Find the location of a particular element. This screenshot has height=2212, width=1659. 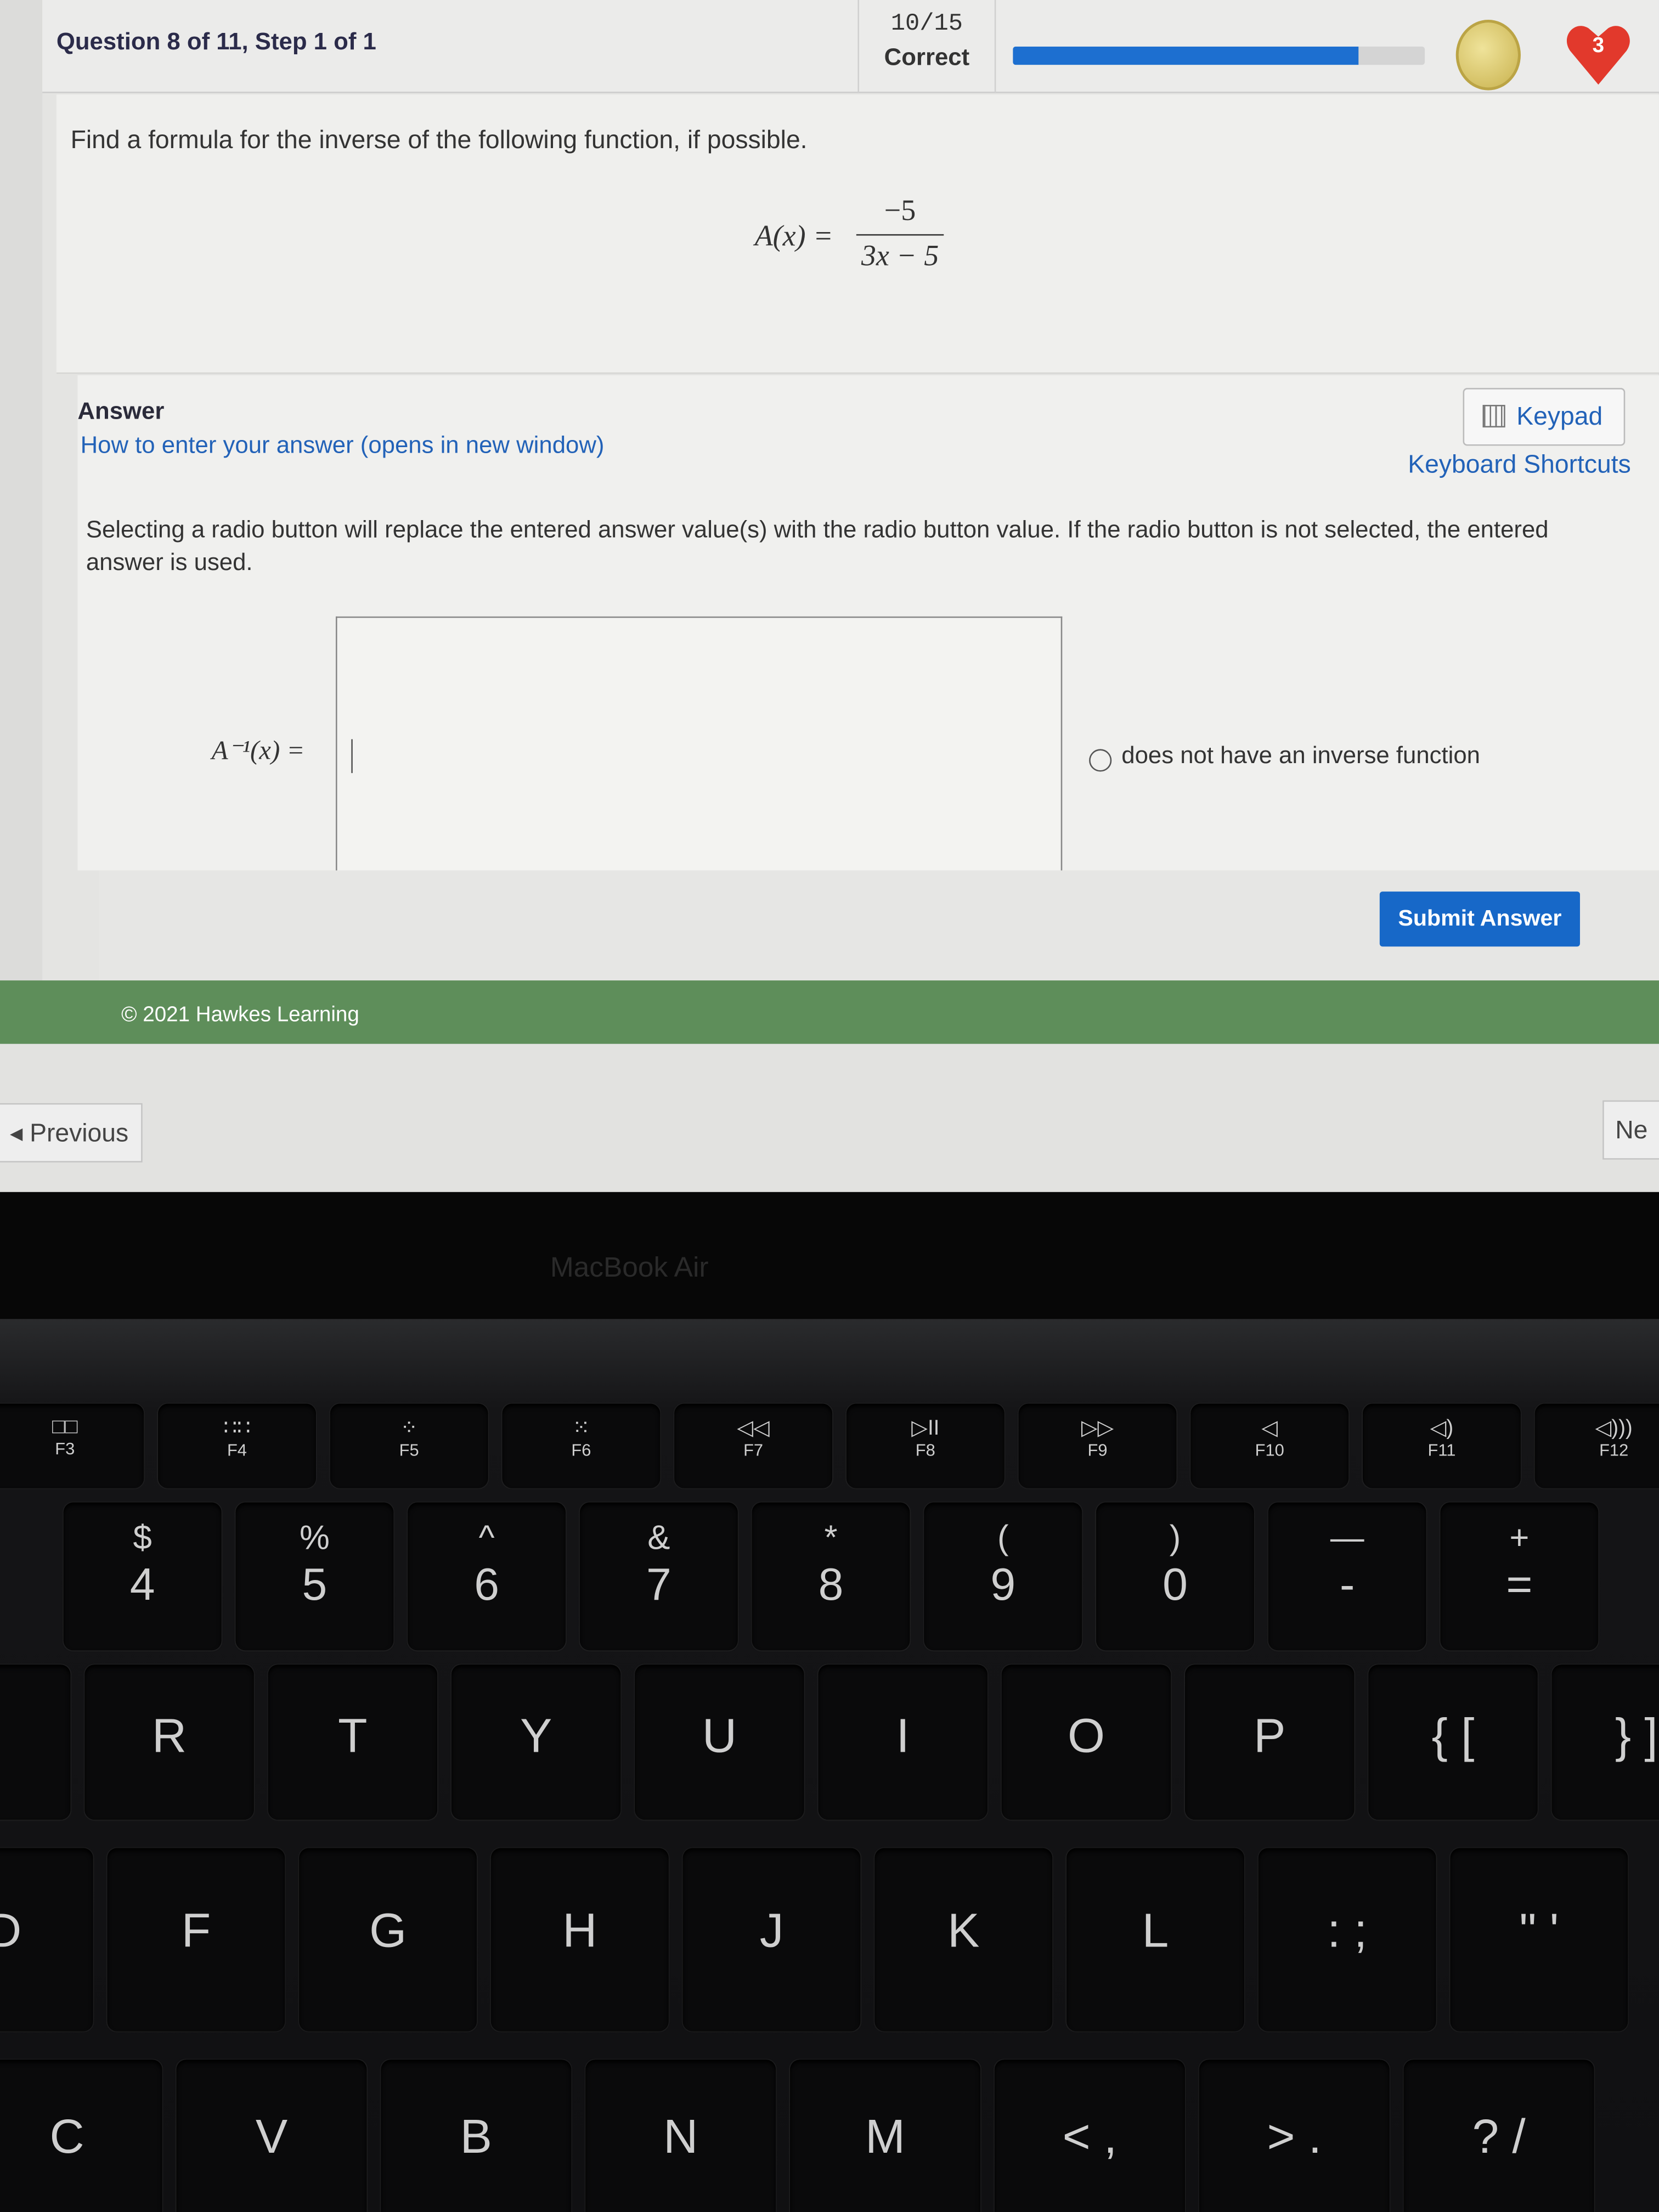

key-row: N is located at coordinates (680, 2135).